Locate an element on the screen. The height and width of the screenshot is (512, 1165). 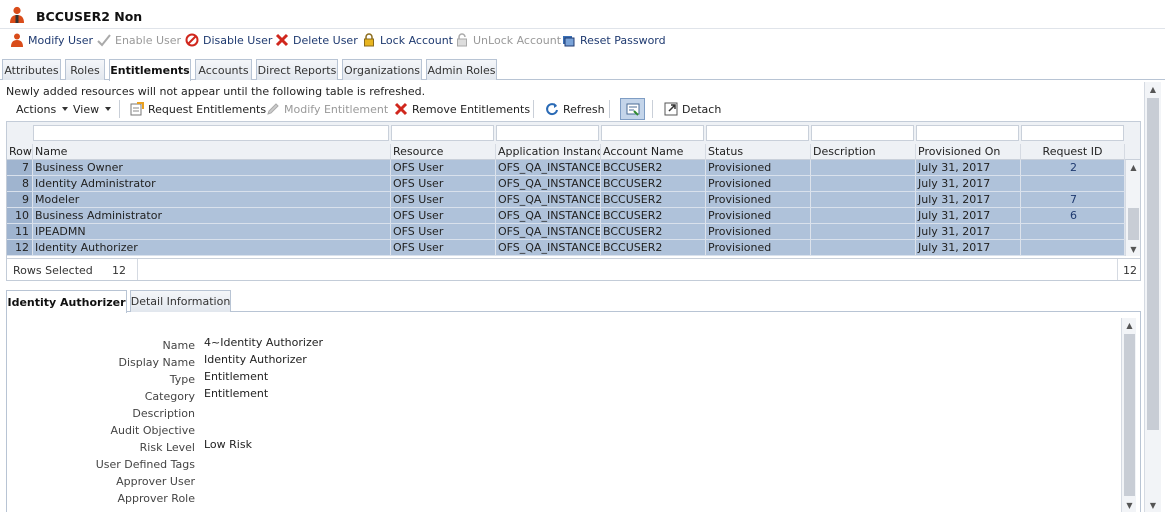
tab-attributes: Attributes is located at coordinates (31, 69).